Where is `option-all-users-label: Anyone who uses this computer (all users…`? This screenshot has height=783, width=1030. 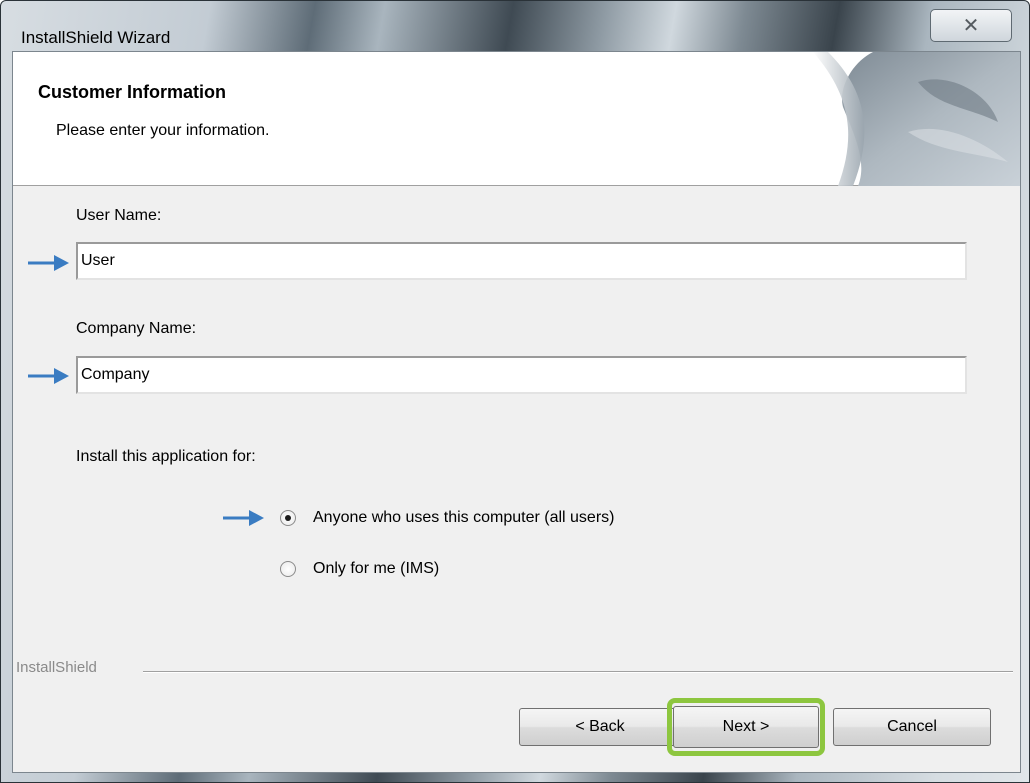
option-all-users-label: Anyone who uses this computer (all users… is located at coordinates (463, 518).